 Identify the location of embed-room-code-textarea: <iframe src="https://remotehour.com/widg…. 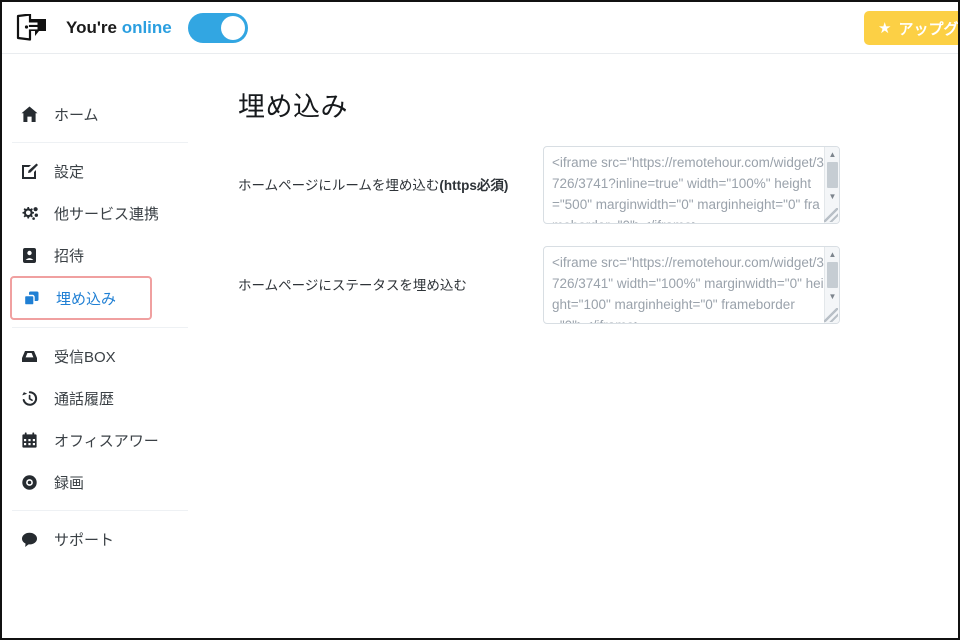
(691, 185).